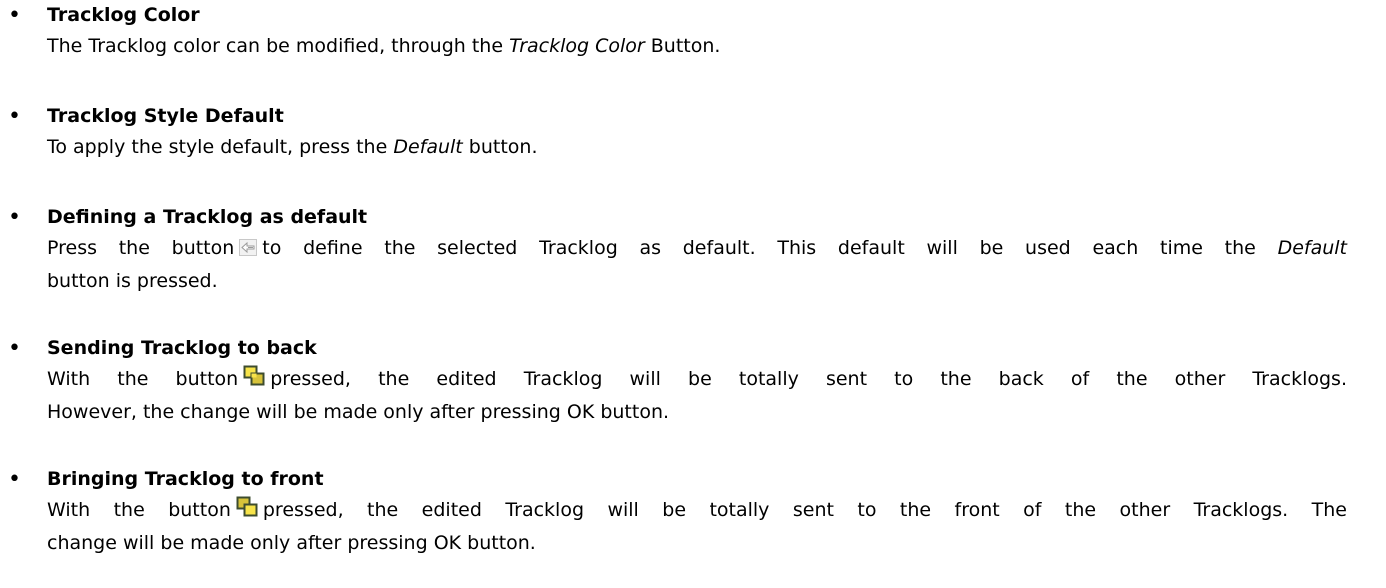 Image resolution: width=1386 pixels, height=588 pixels. What do you see at coordinates (123, 15) in the screenshot?
I see `item-heading: Tracklog Color` at bounding box center [123, 15].